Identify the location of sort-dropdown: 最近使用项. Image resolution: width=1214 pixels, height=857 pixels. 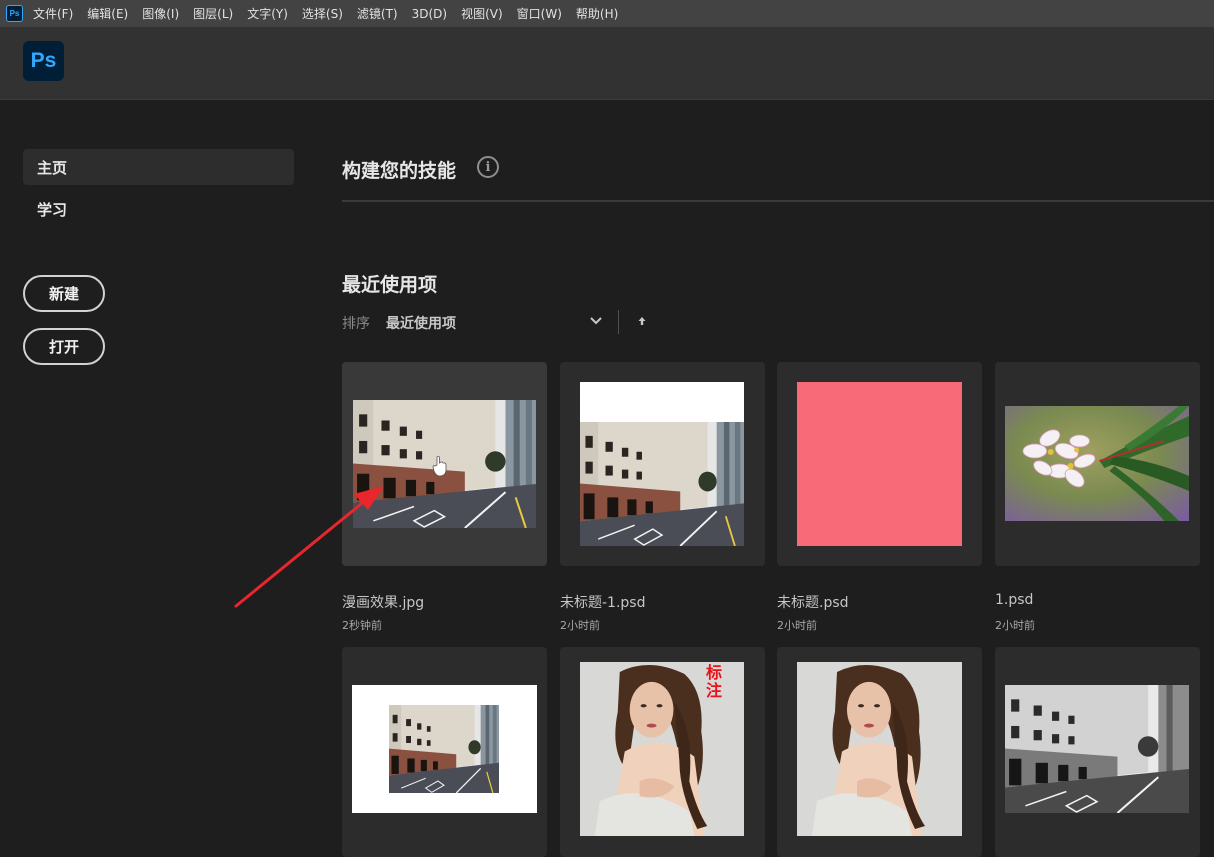
(421, 323).